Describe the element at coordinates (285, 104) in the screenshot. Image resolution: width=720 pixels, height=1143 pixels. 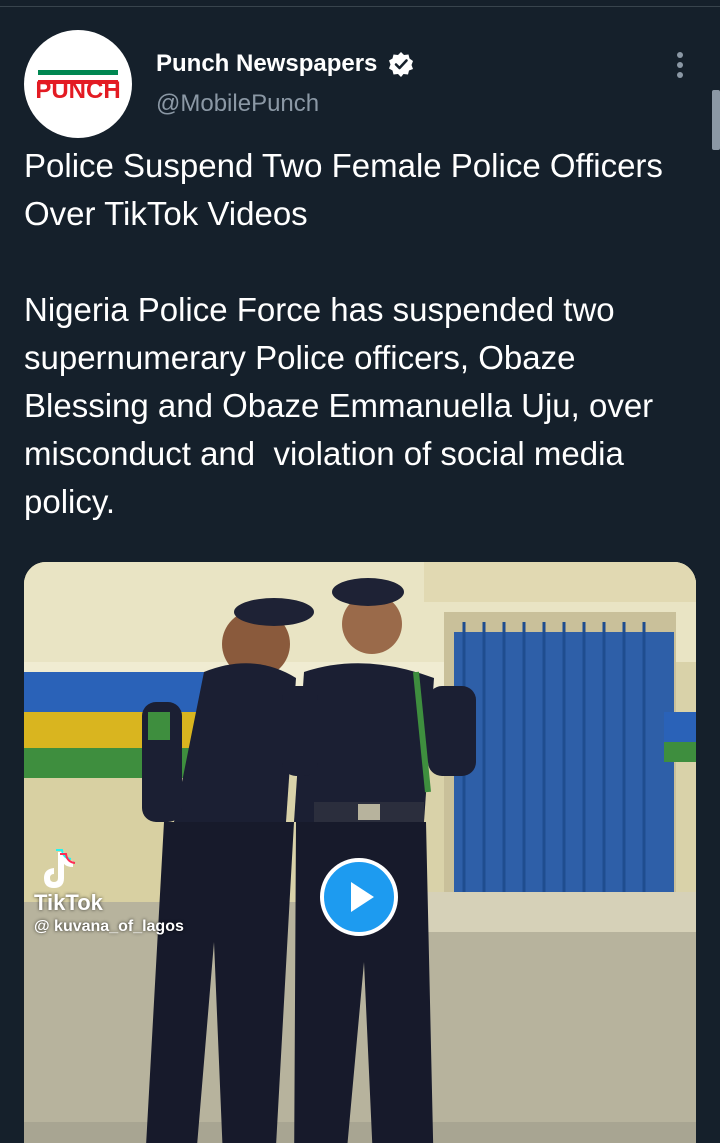
I see `author-handle: @MobilePunch` at that location.